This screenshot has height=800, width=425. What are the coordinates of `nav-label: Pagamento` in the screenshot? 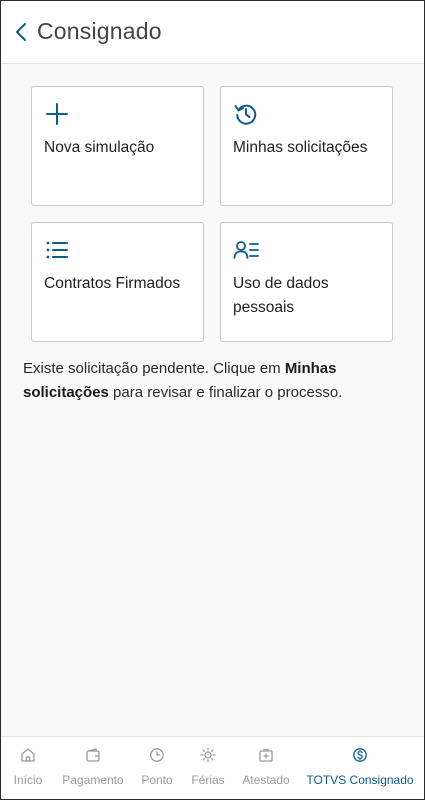 It's located at (93, 780).